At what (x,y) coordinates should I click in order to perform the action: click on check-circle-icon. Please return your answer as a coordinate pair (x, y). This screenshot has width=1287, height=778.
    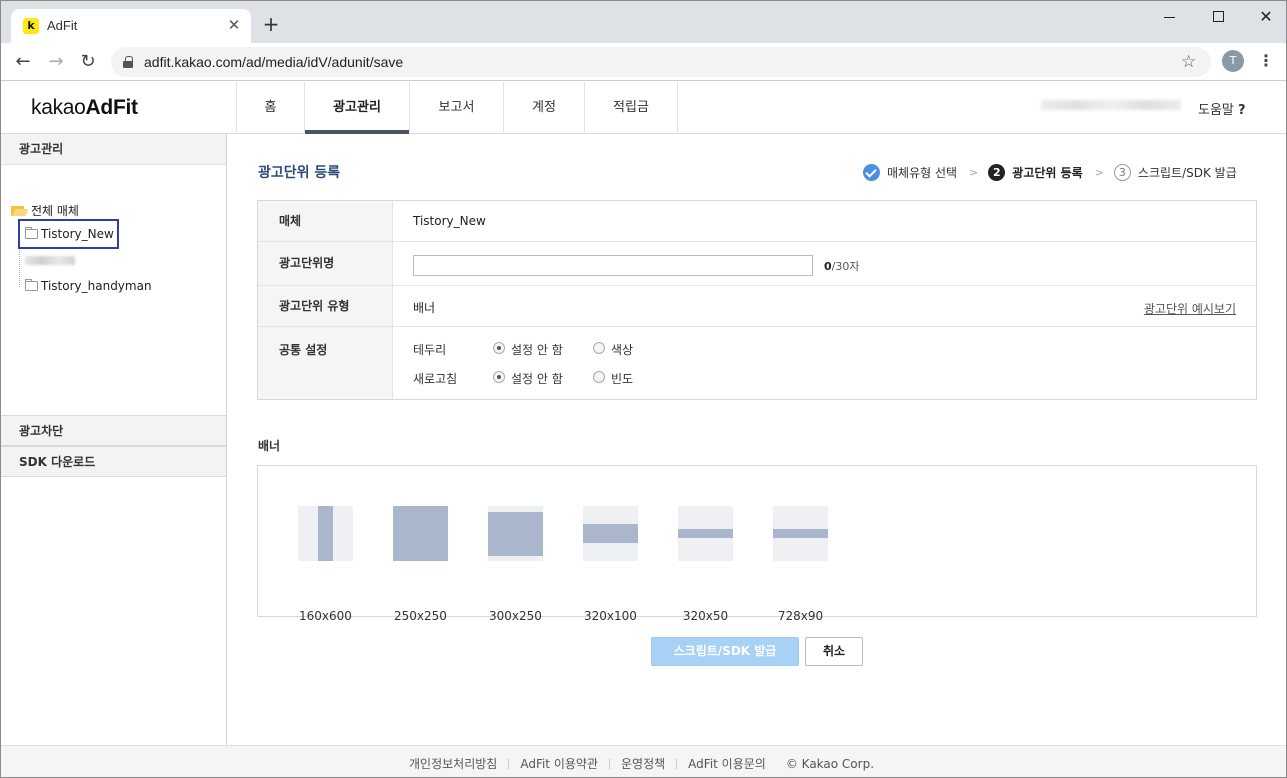
    Looking at the image, I should click on (871, 172).